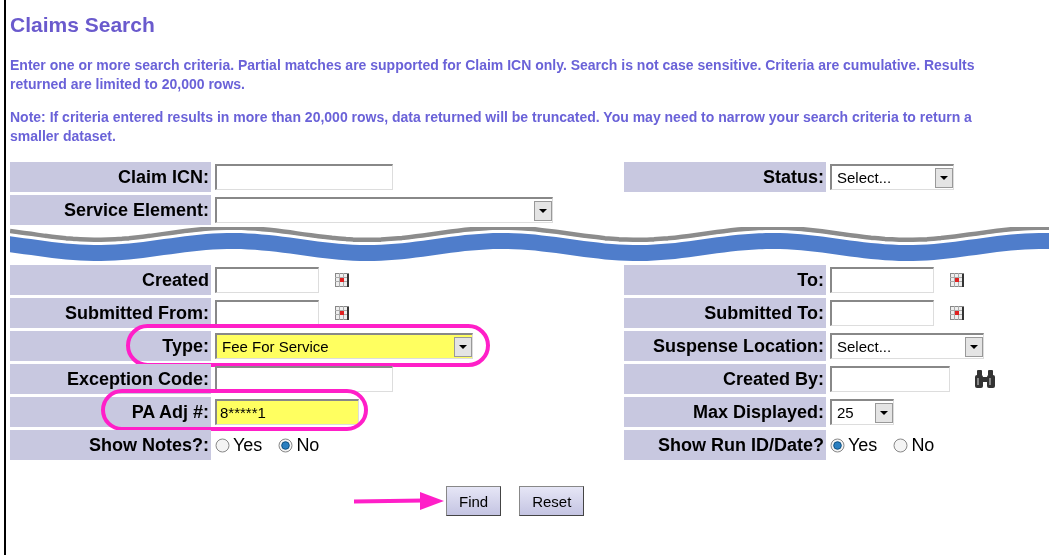  I want to click on field-label: Submitted To:, so click(725, 313).